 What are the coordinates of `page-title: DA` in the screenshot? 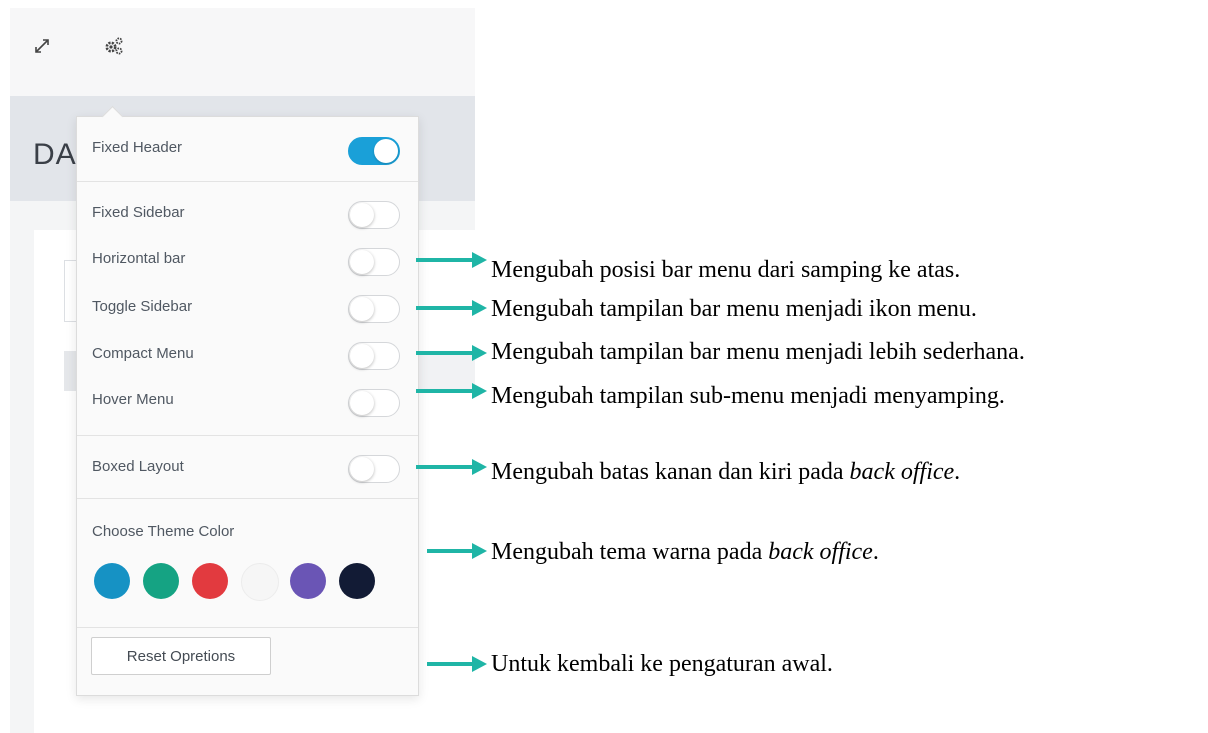 It's located at (55, 154).